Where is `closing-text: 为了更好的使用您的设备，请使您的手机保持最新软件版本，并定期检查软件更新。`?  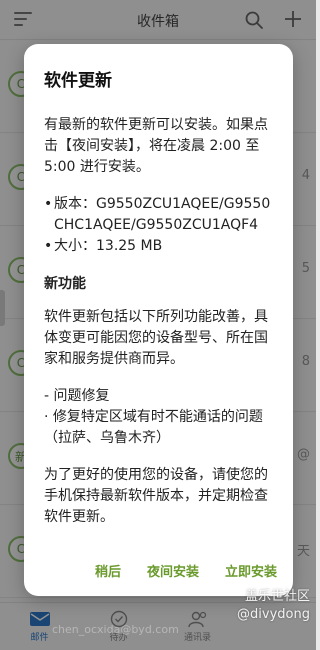
closing-text: 为了更好的使用您的设备，请使您的手机保持最新软件版本，并定期检查软件更新。 is located at coordinates (156, 496).